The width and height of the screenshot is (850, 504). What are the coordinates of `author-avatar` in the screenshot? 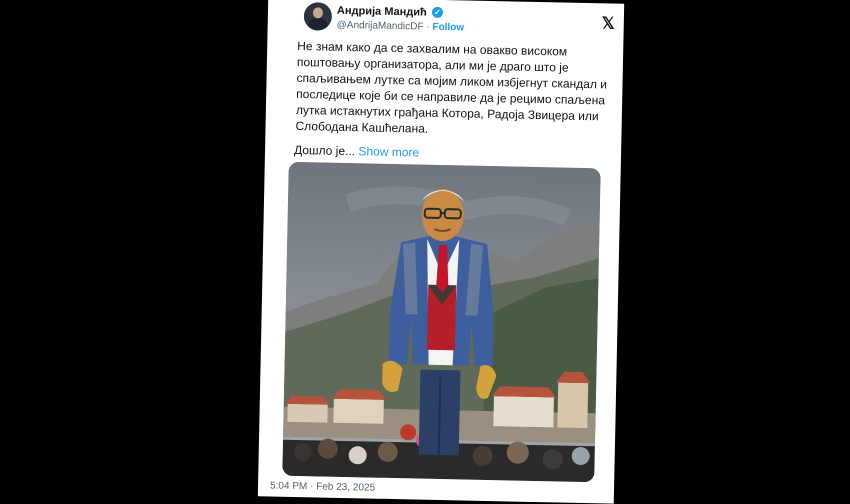 It's located at (318, 16).